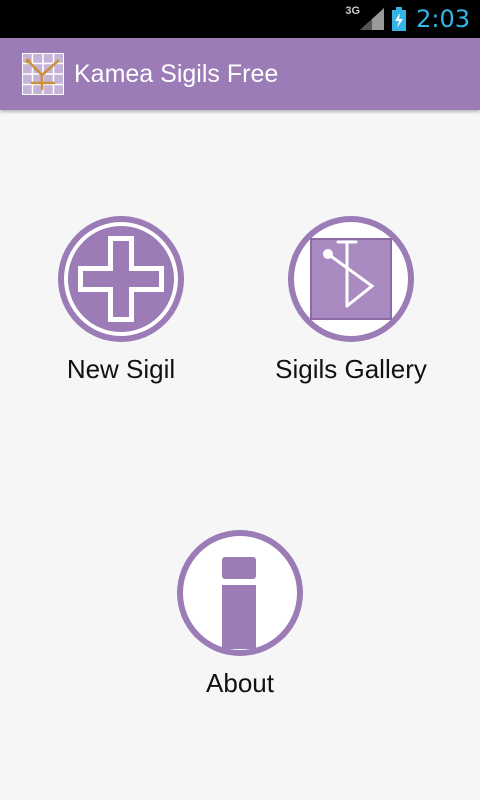 The image size is (480, 800). I want to click on new-sigil-label: New Sigil, so click(121, 369).